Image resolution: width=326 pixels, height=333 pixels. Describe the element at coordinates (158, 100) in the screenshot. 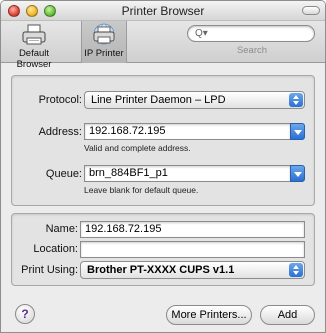

I see `protocol-value: Line Printer Daemon – LPD` at that location.